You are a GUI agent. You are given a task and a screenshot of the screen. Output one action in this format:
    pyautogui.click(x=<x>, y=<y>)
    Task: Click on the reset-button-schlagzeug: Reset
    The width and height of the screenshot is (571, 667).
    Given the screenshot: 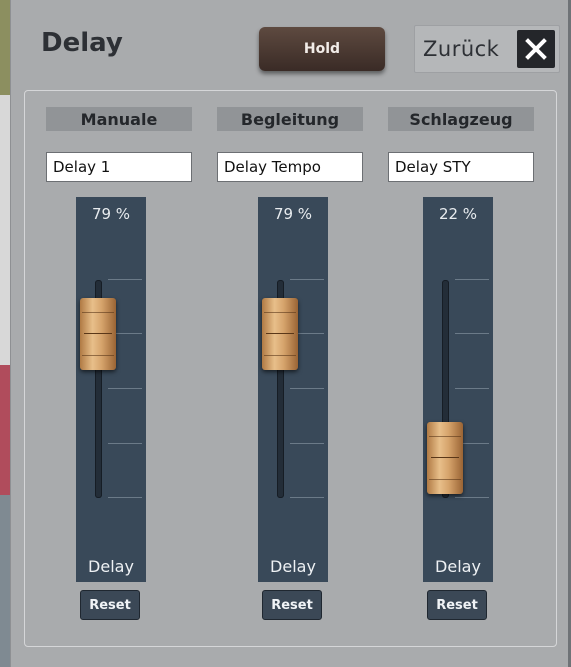 What is the action you would take?
    pyautogui.click(x=457, y=605)
    